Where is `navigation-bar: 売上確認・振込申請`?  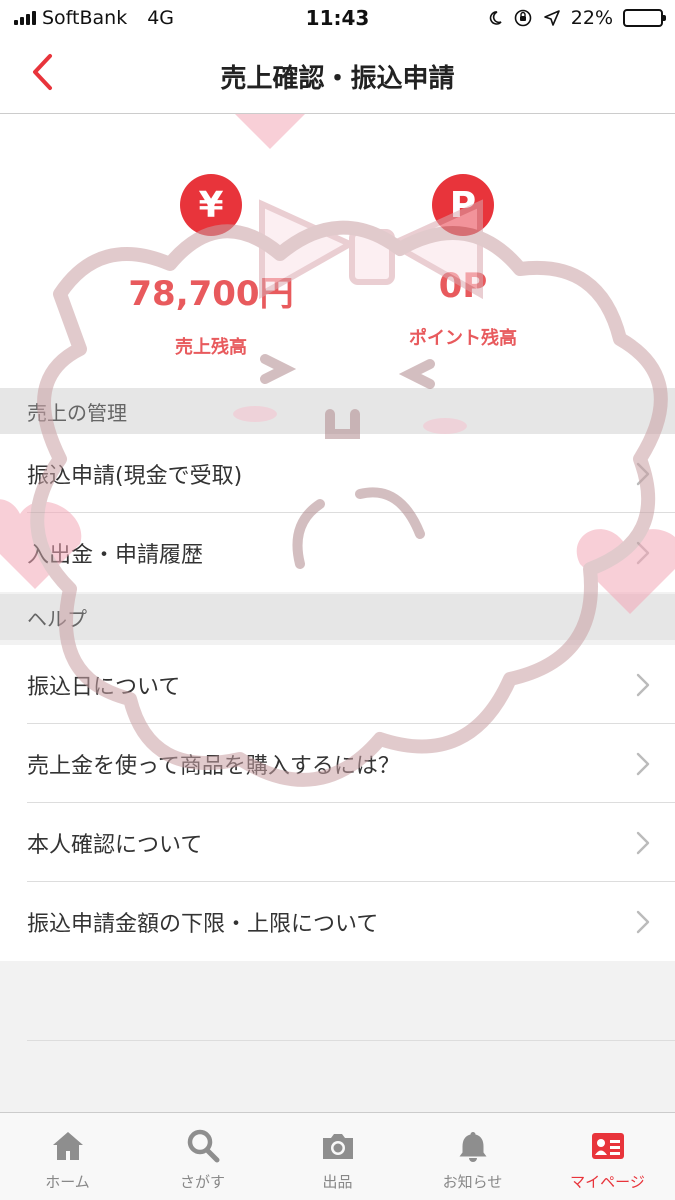
navigation-bar: 売上確認・振込申請 is located at coordinates (337, 75).